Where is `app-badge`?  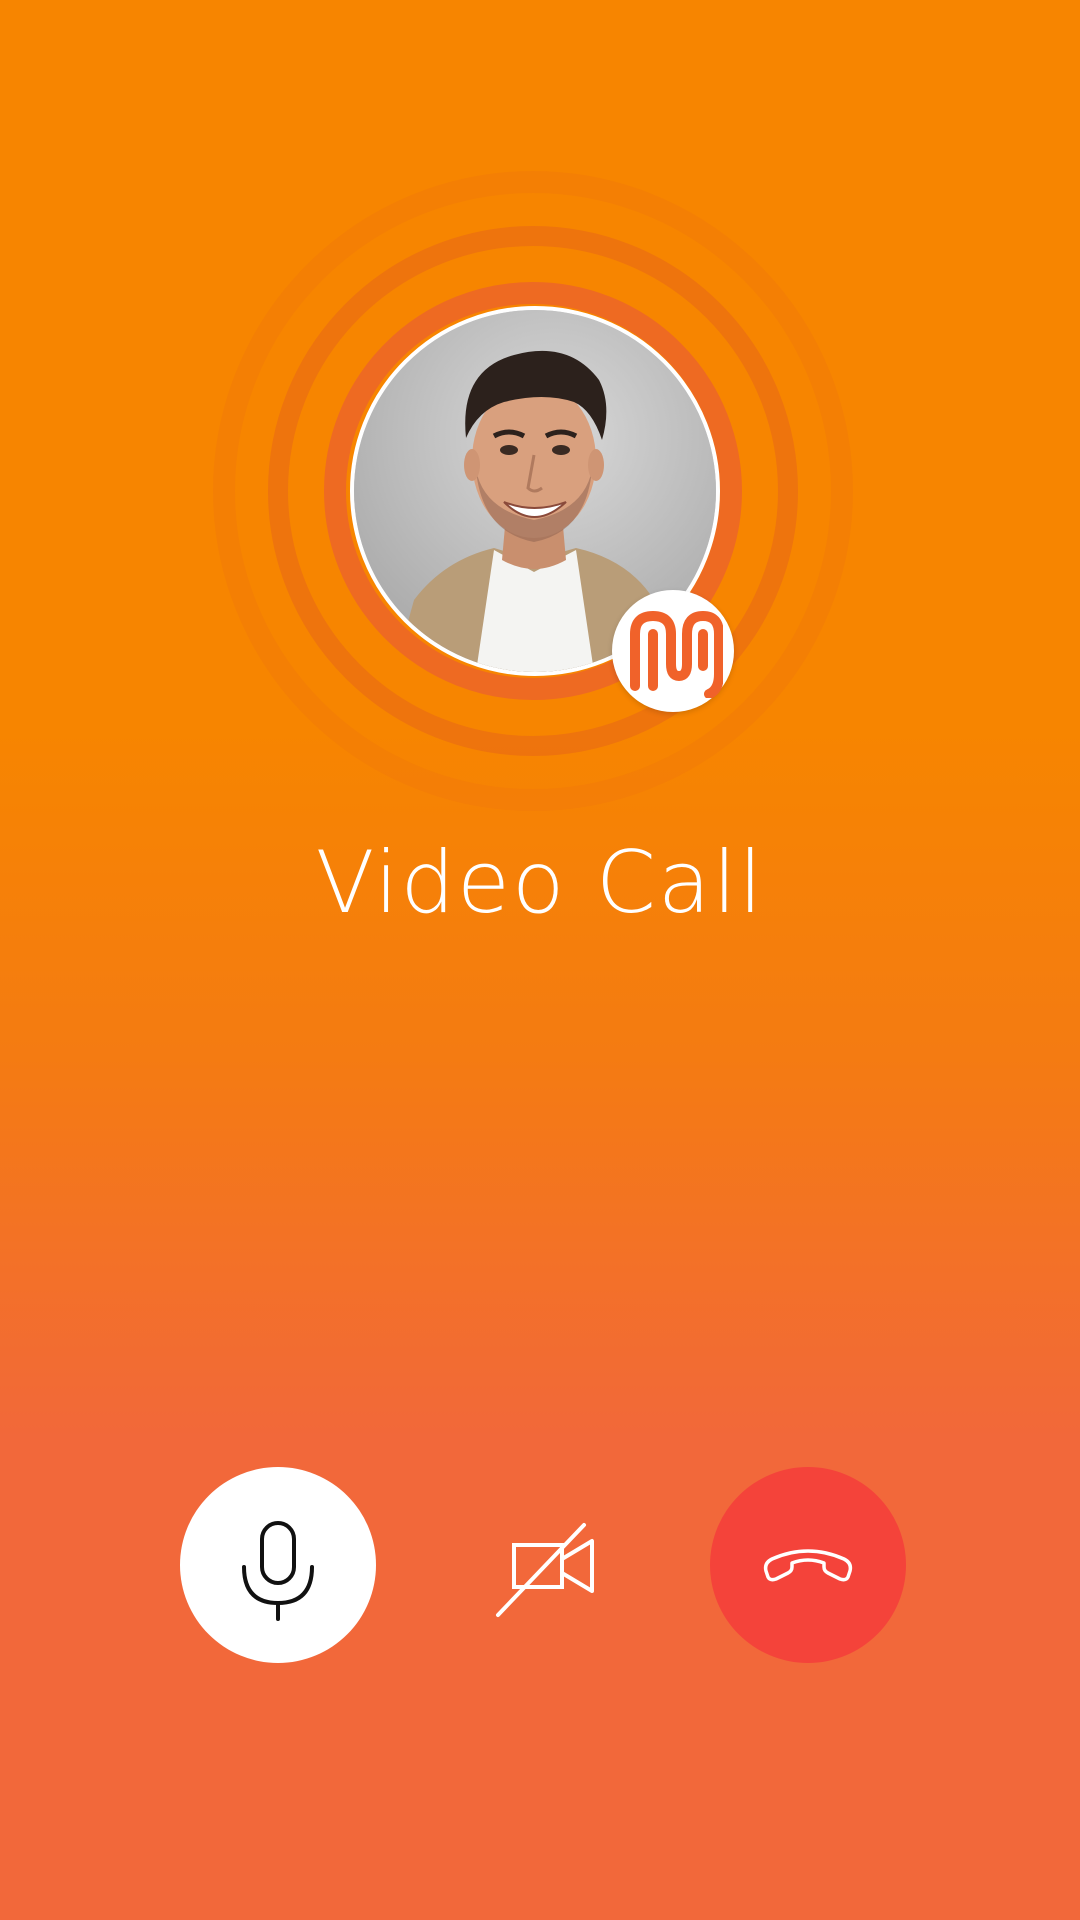
app-badge is located at coordinates (673, 651).